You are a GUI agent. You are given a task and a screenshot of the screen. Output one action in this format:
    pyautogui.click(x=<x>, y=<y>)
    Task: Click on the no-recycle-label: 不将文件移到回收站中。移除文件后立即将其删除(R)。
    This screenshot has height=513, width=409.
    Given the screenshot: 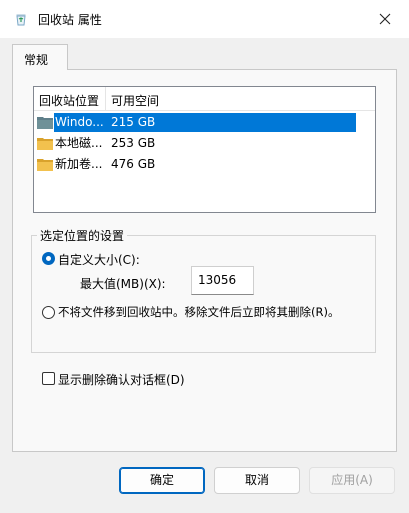 What is the action you would take?
    pyautogui.click(x=198, y=312)
    